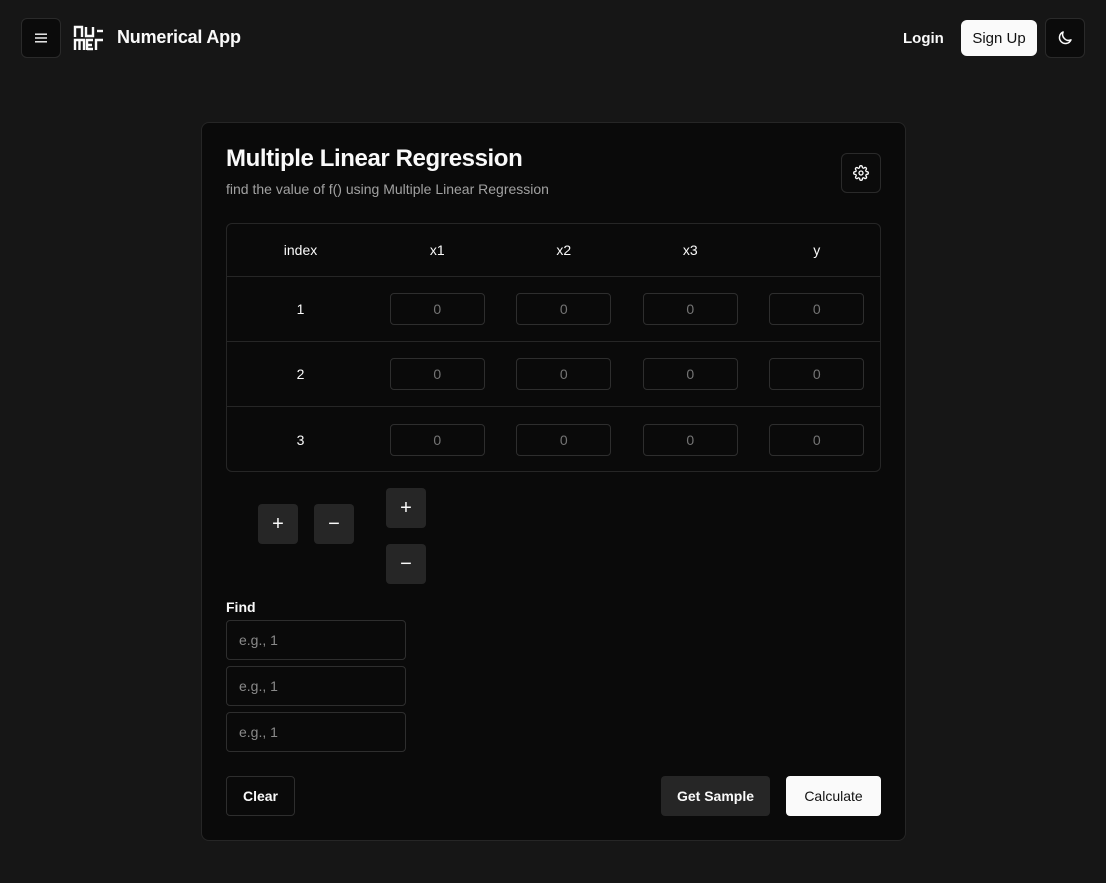 The width and height of the screenshot is (1106, 883). I want to click on clear-button: Clear, so click(260, 796).